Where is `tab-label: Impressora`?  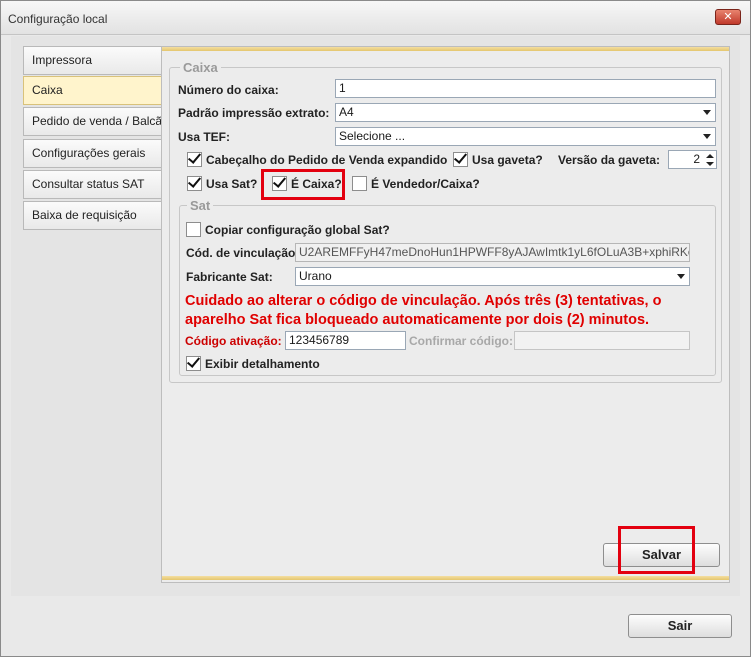 tab-label: Impressora is located at coordinates (62, 60).